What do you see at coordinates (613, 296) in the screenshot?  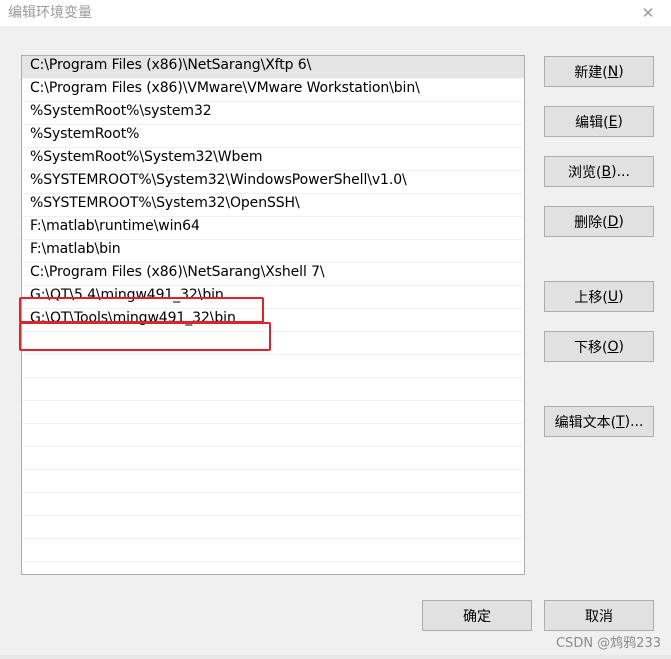 I see `move-up-button-key: U` at bounding box center [613, 296].